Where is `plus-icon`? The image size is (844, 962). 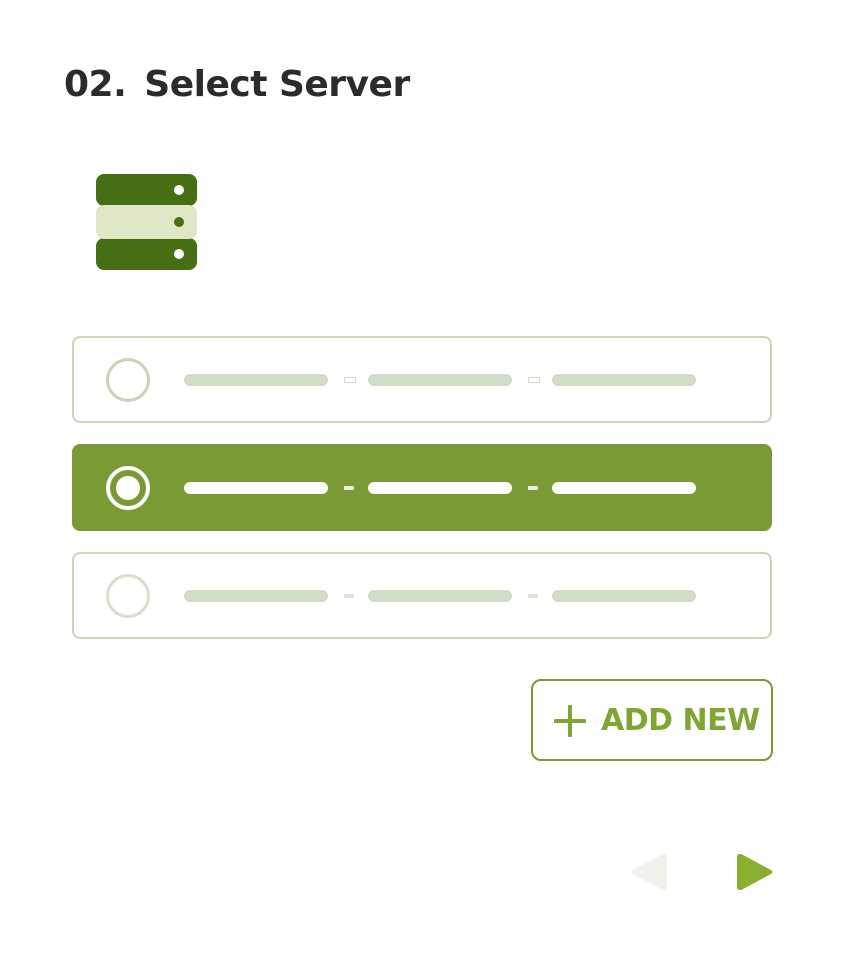 plus-icon is located at coordinates (570, 721).